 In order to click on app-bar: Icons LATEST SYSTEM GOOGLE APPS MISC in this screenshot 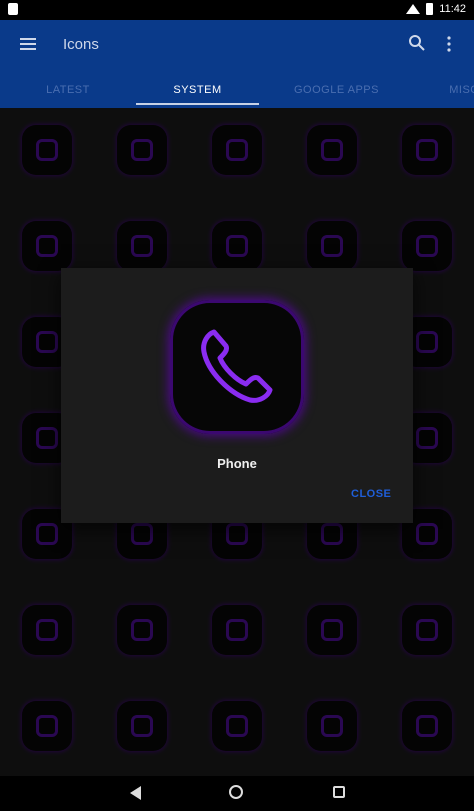, I will do `click(237, 64)`.